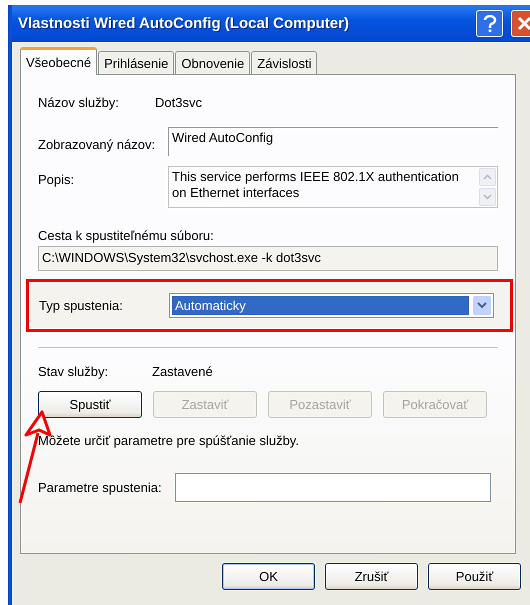 The image size is (530, 605). Describe the element at coordinates (97, 144) in the screenshot. I see `field-label: Zobrazovaný názov:` at that location.